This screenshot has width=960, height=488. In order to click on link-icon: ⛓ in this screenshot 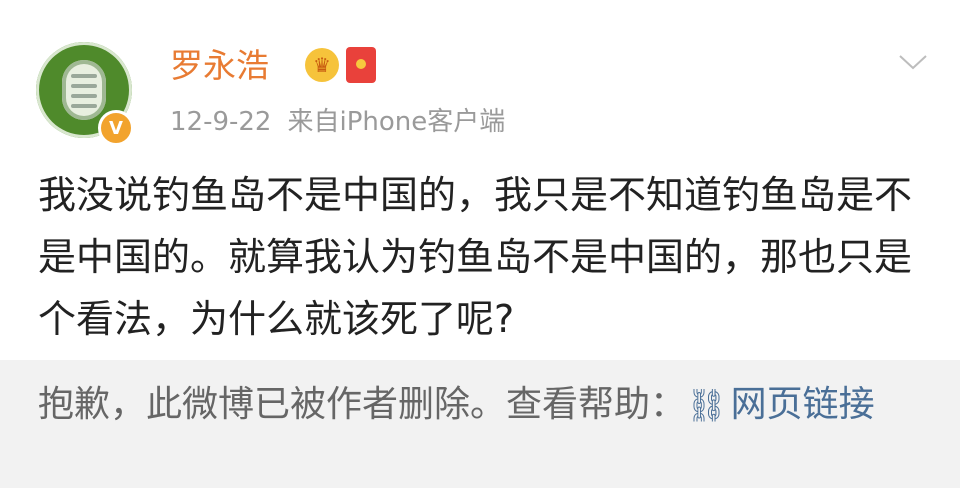, I will do `click(706, 405)`.